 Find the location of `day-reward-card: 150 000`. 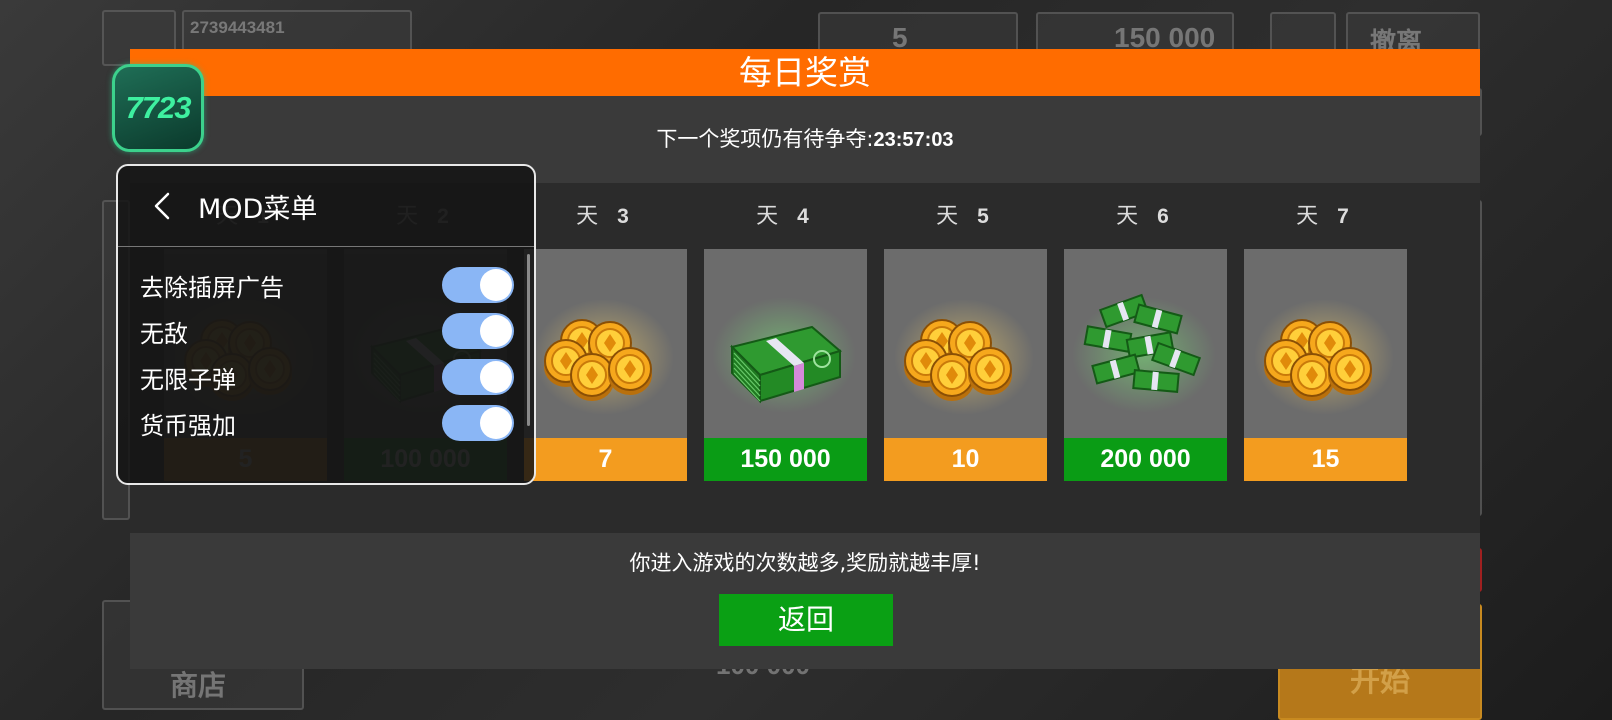

day-reward-card: 150 000 is located at coordinates (785, 365).